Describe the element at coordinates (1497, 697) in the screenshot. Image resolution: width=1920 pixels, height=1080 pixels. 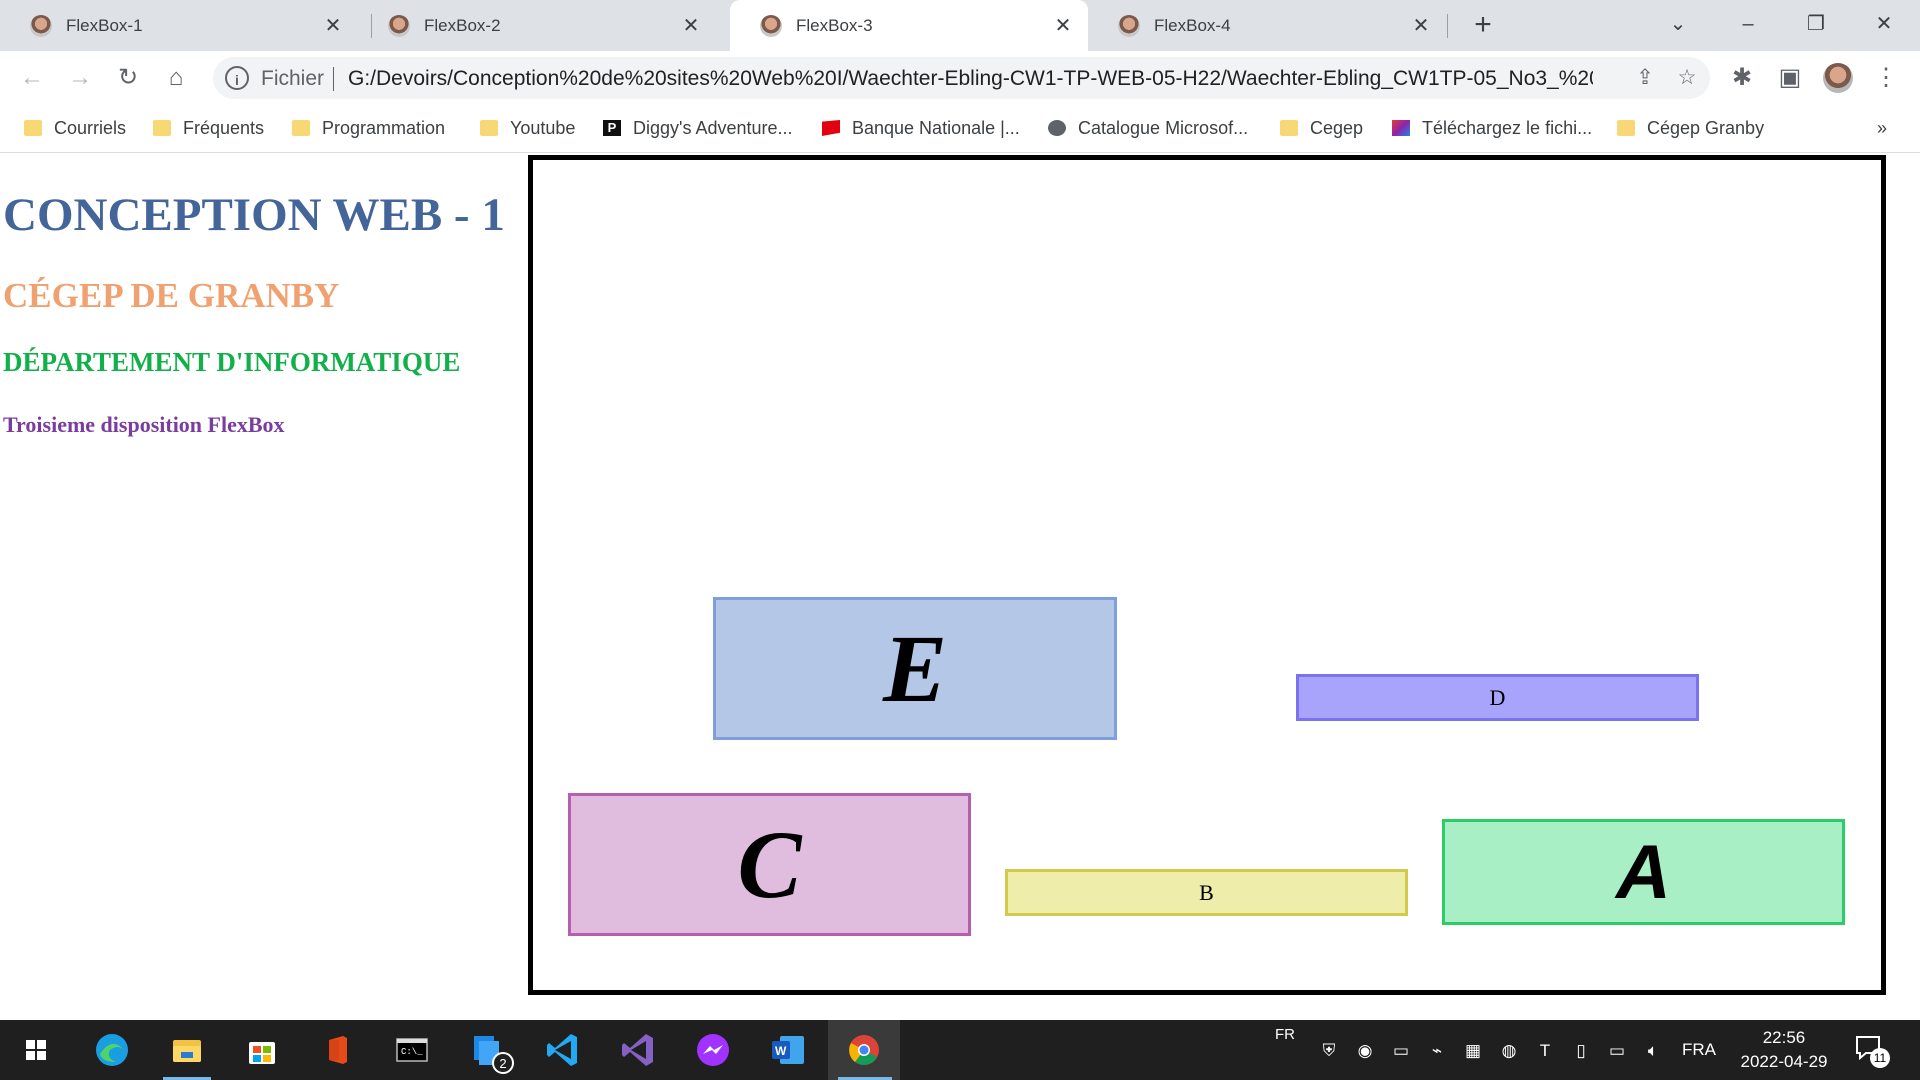
I see `flex-item-d: D` at that location.